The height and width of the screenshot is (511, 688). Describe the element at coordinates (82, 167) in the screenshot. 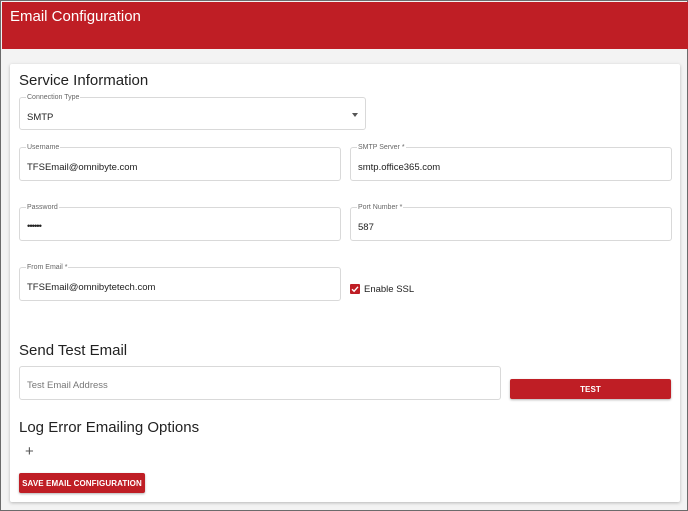

I see `username-value: TFSEmail@omnibyte.com` at that location.